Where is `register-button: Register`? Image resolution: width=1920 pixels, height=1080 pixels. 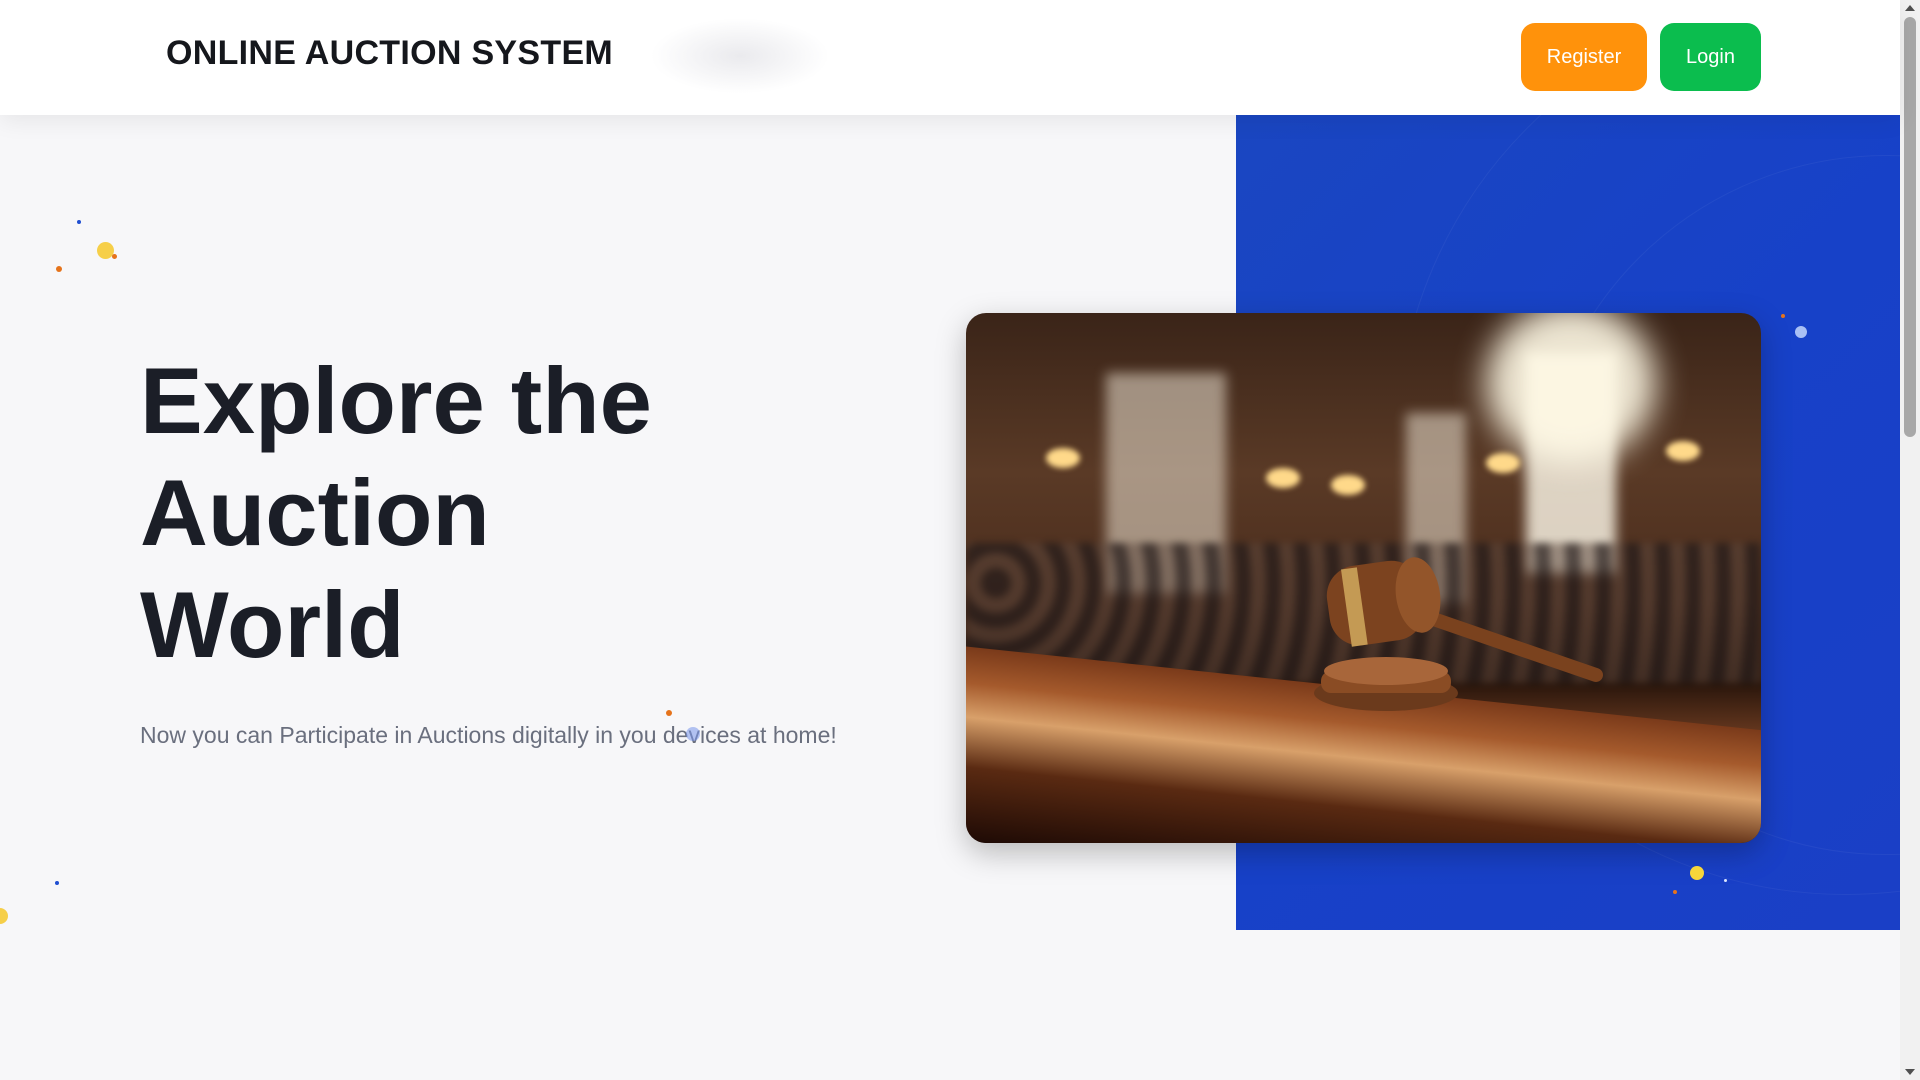
register-button: Register is located at coordinates (1584, 57).